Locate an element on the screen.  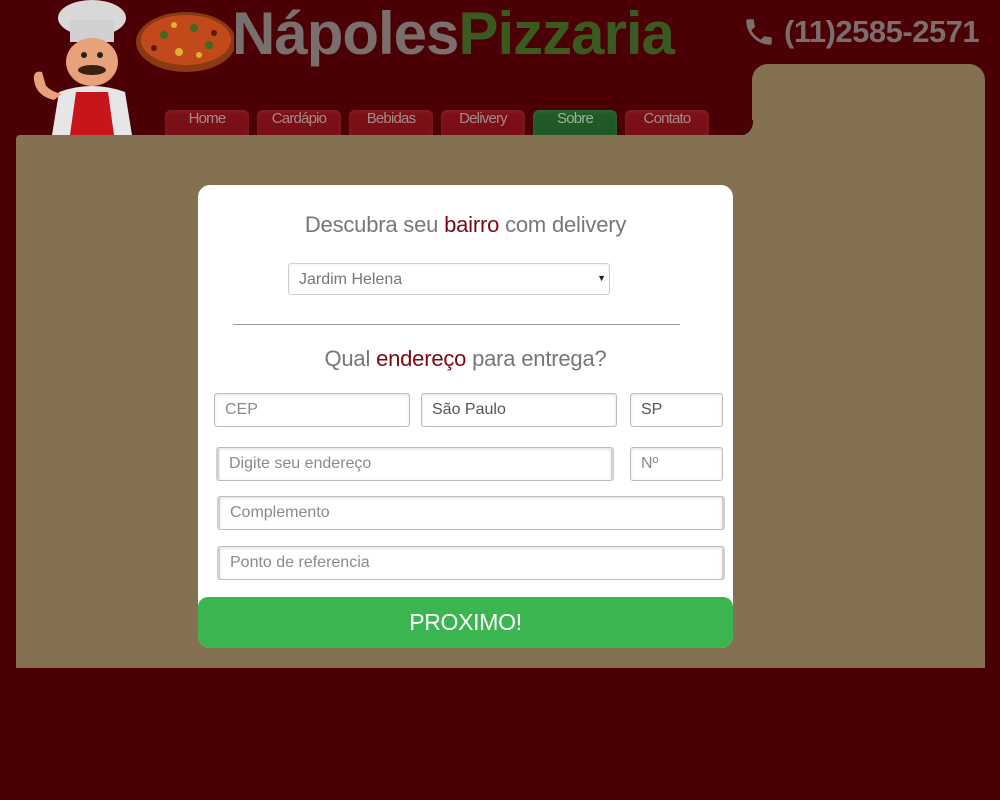
address-heading-before: Qual is located at coordinates (350, 358).